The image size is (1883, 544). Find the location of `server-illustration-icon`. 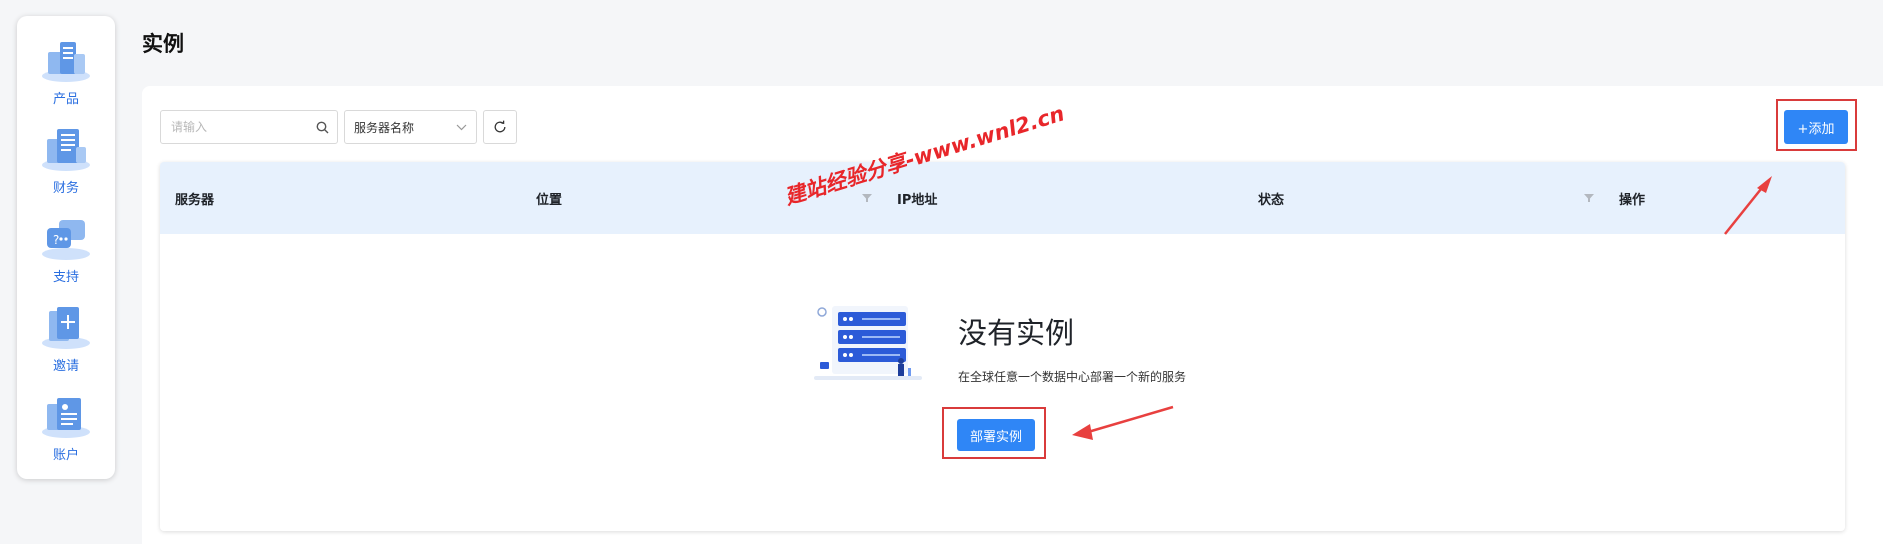

server-illustration-icon is located at coordinates (868, 343).